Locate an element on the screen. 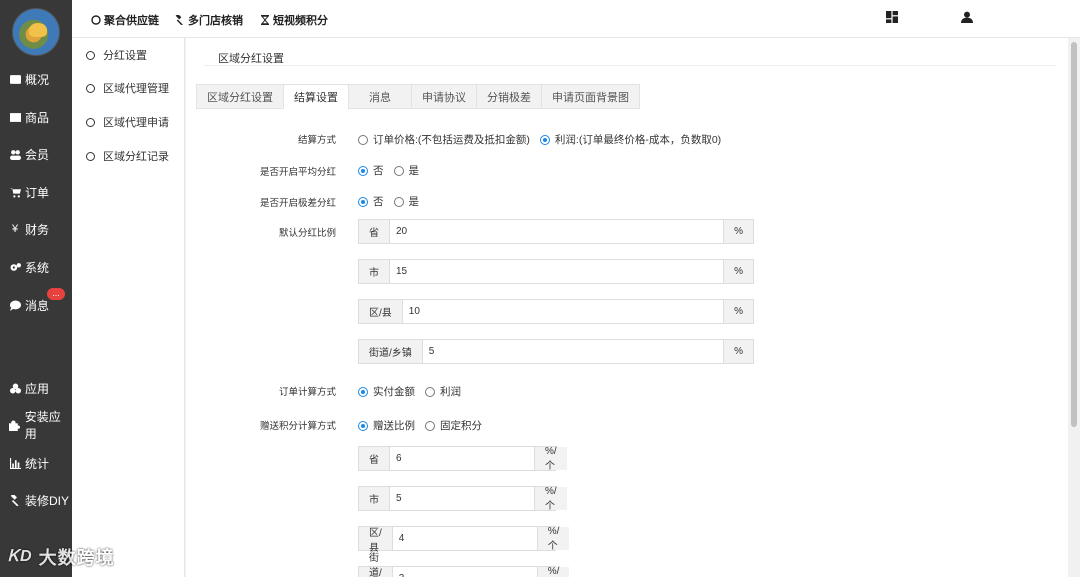  submenu-item-dividend-settings: 分红设置 is located at coordinates (116, 55).